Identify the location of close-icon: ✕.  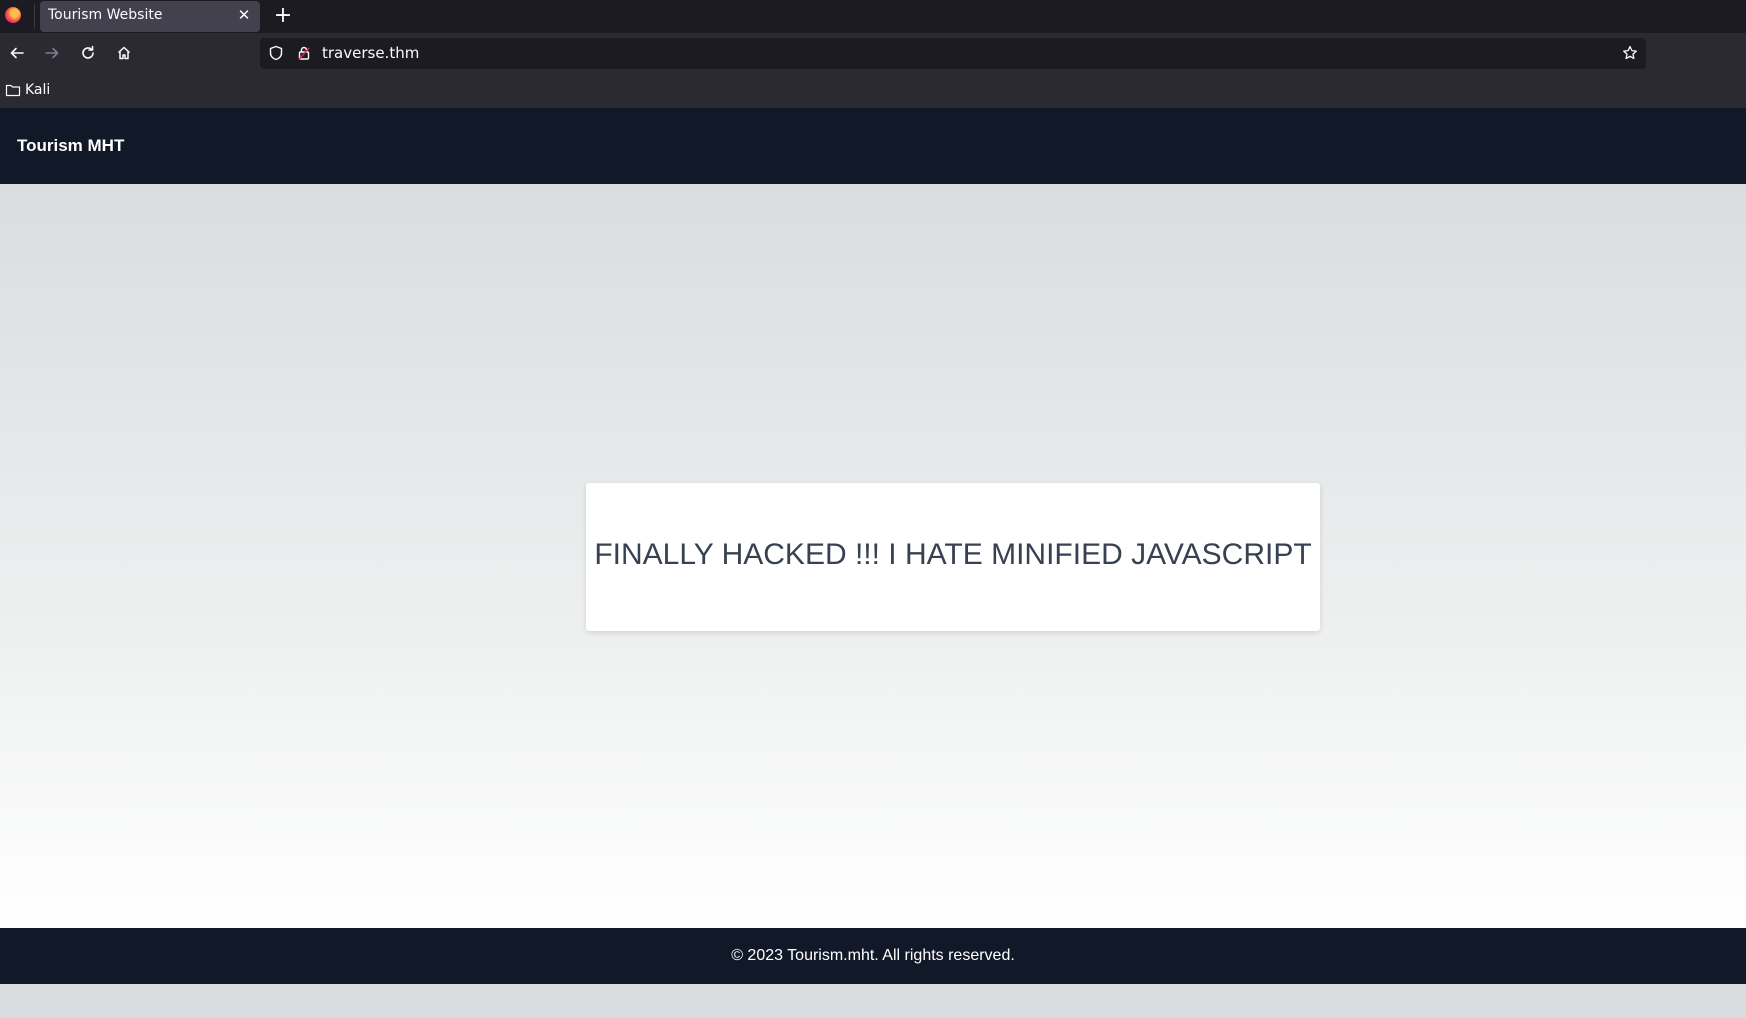
(244, 15).